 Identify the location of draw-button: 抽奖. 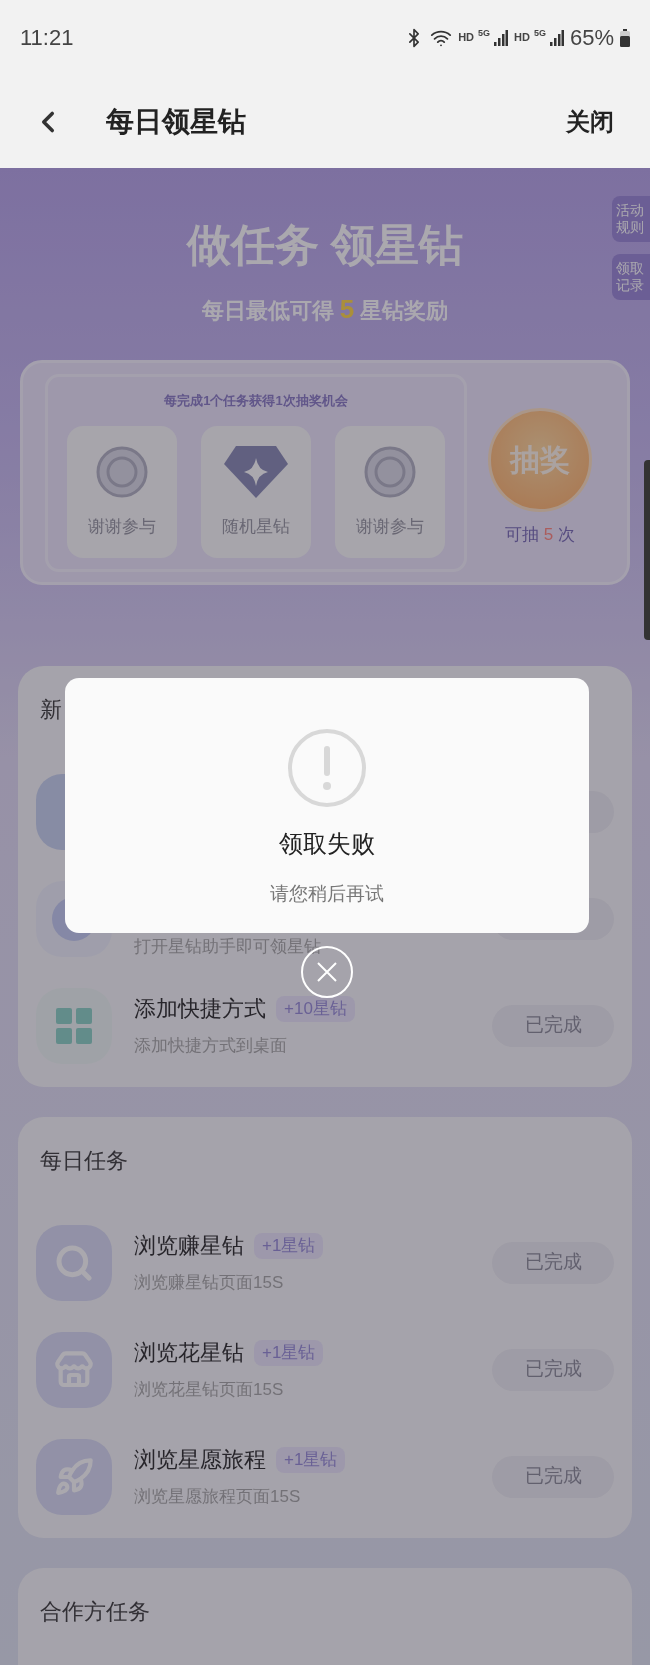
(540, 459).